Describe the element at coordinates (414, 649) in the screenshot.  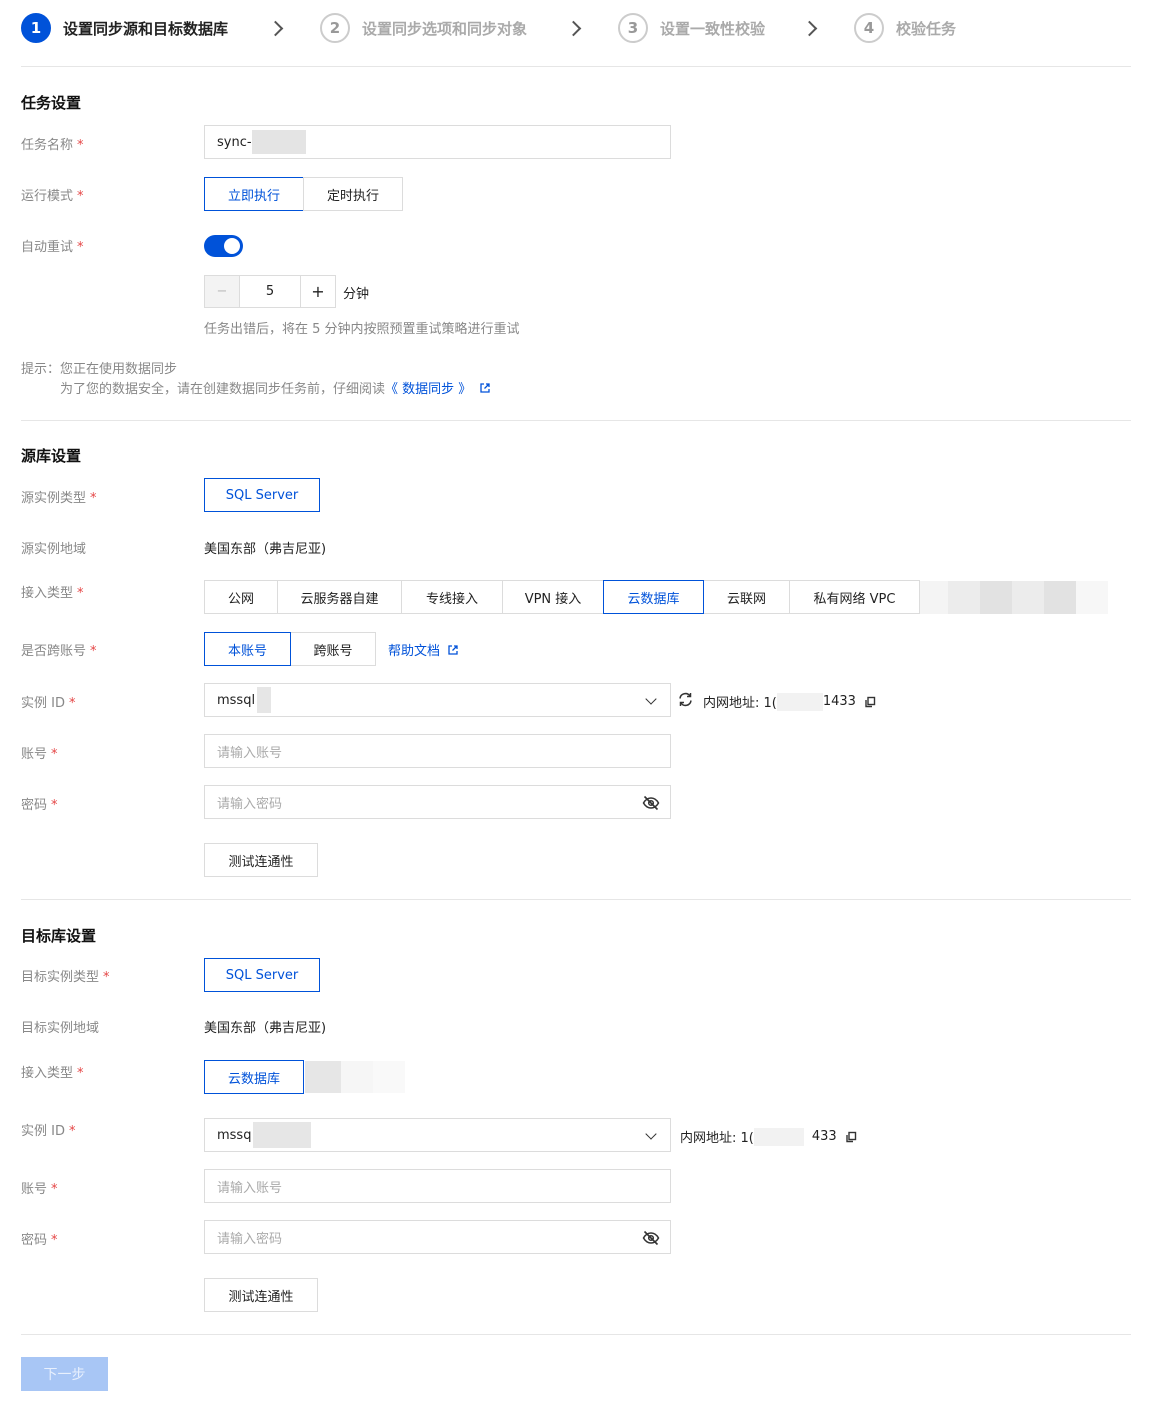
I see `help-doc-link: 帮助文档` at that location.